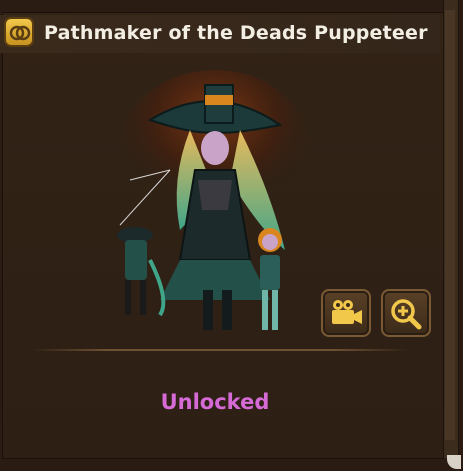 The width and height of the screenshot is (463, 471). I want to click on video-camera-icon, so click(347, 312).